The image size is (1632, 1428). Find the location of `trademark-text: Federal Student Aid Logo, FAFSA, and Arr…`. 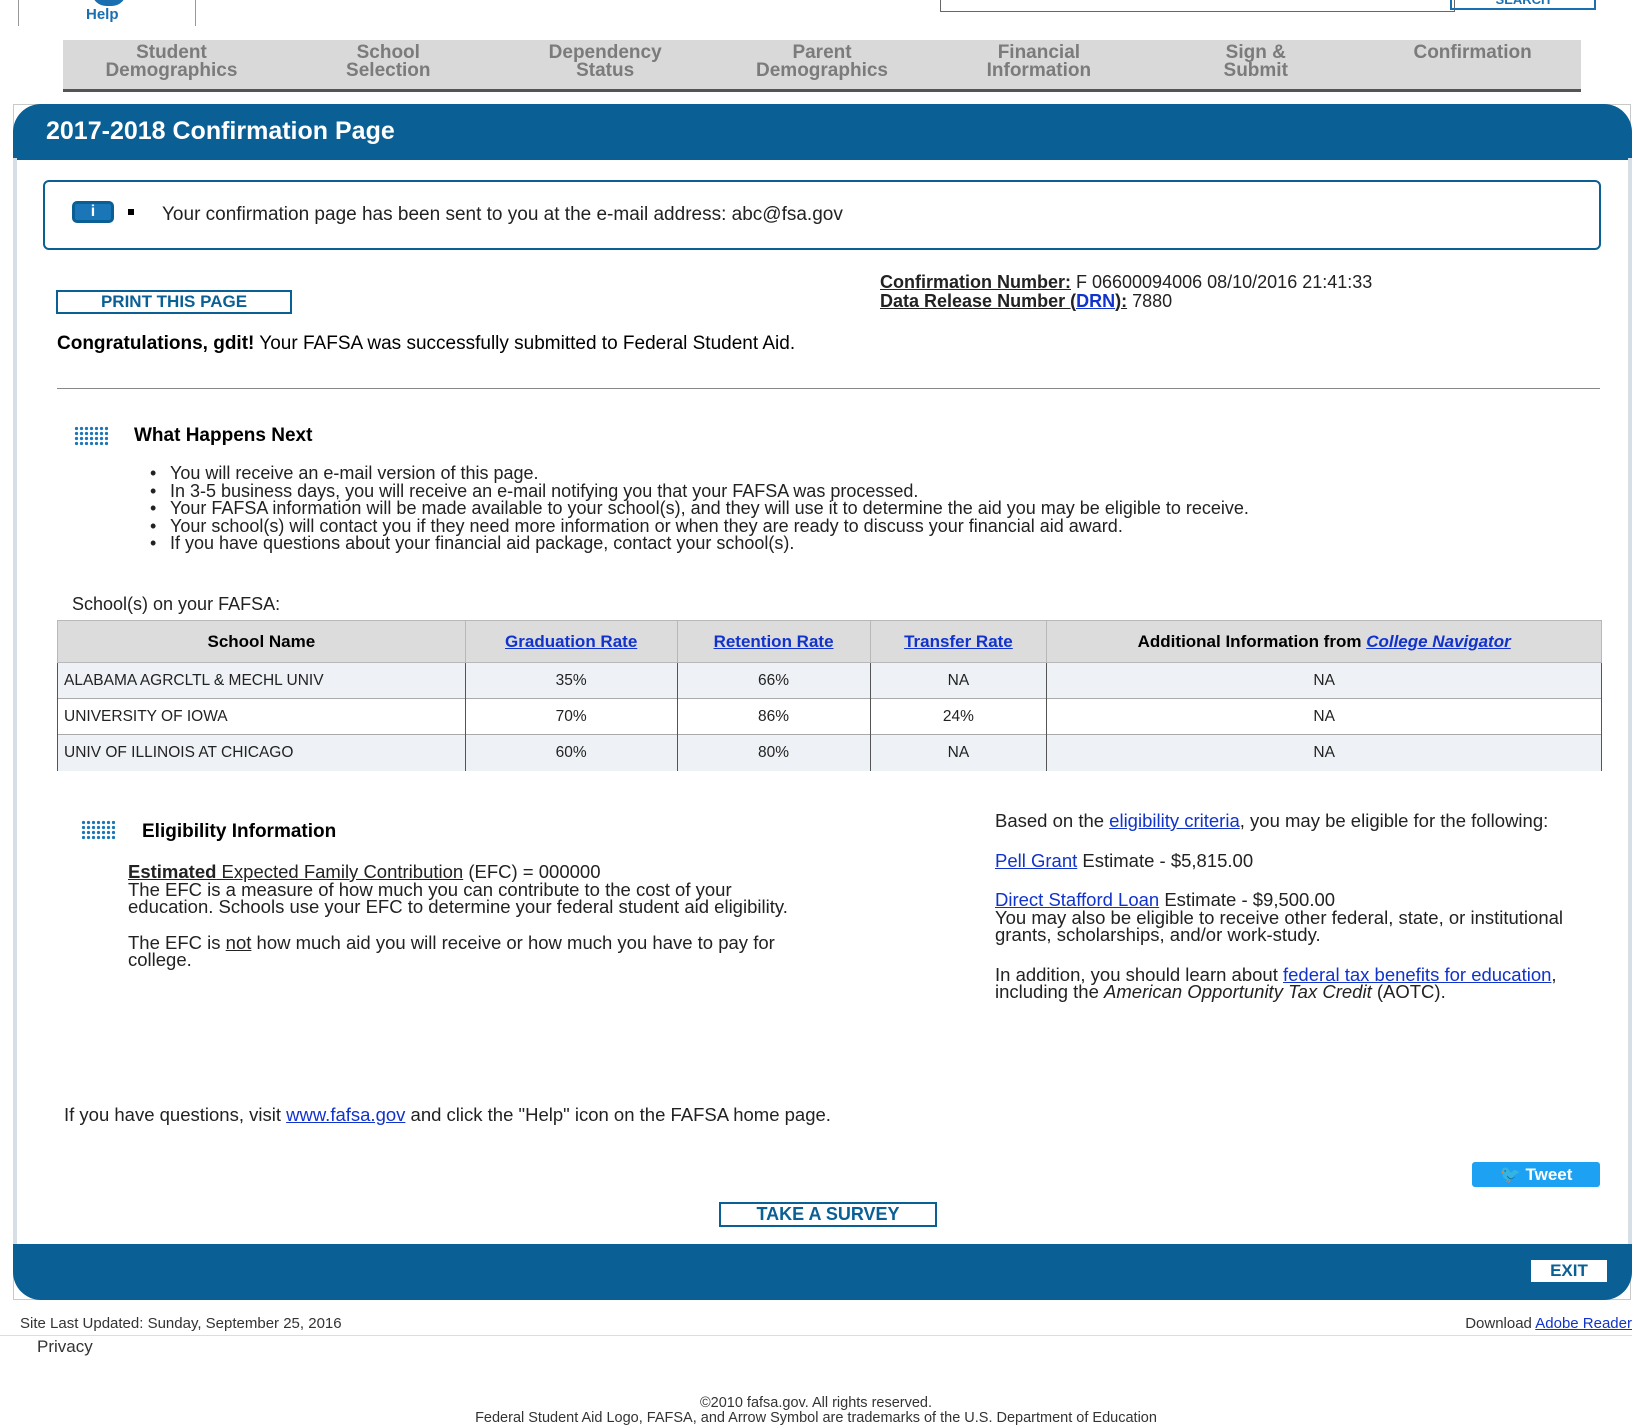

trademark-text: Federal Student Aid Logo, FAFSA, and Arr… is located at coordinates (816, 1418).